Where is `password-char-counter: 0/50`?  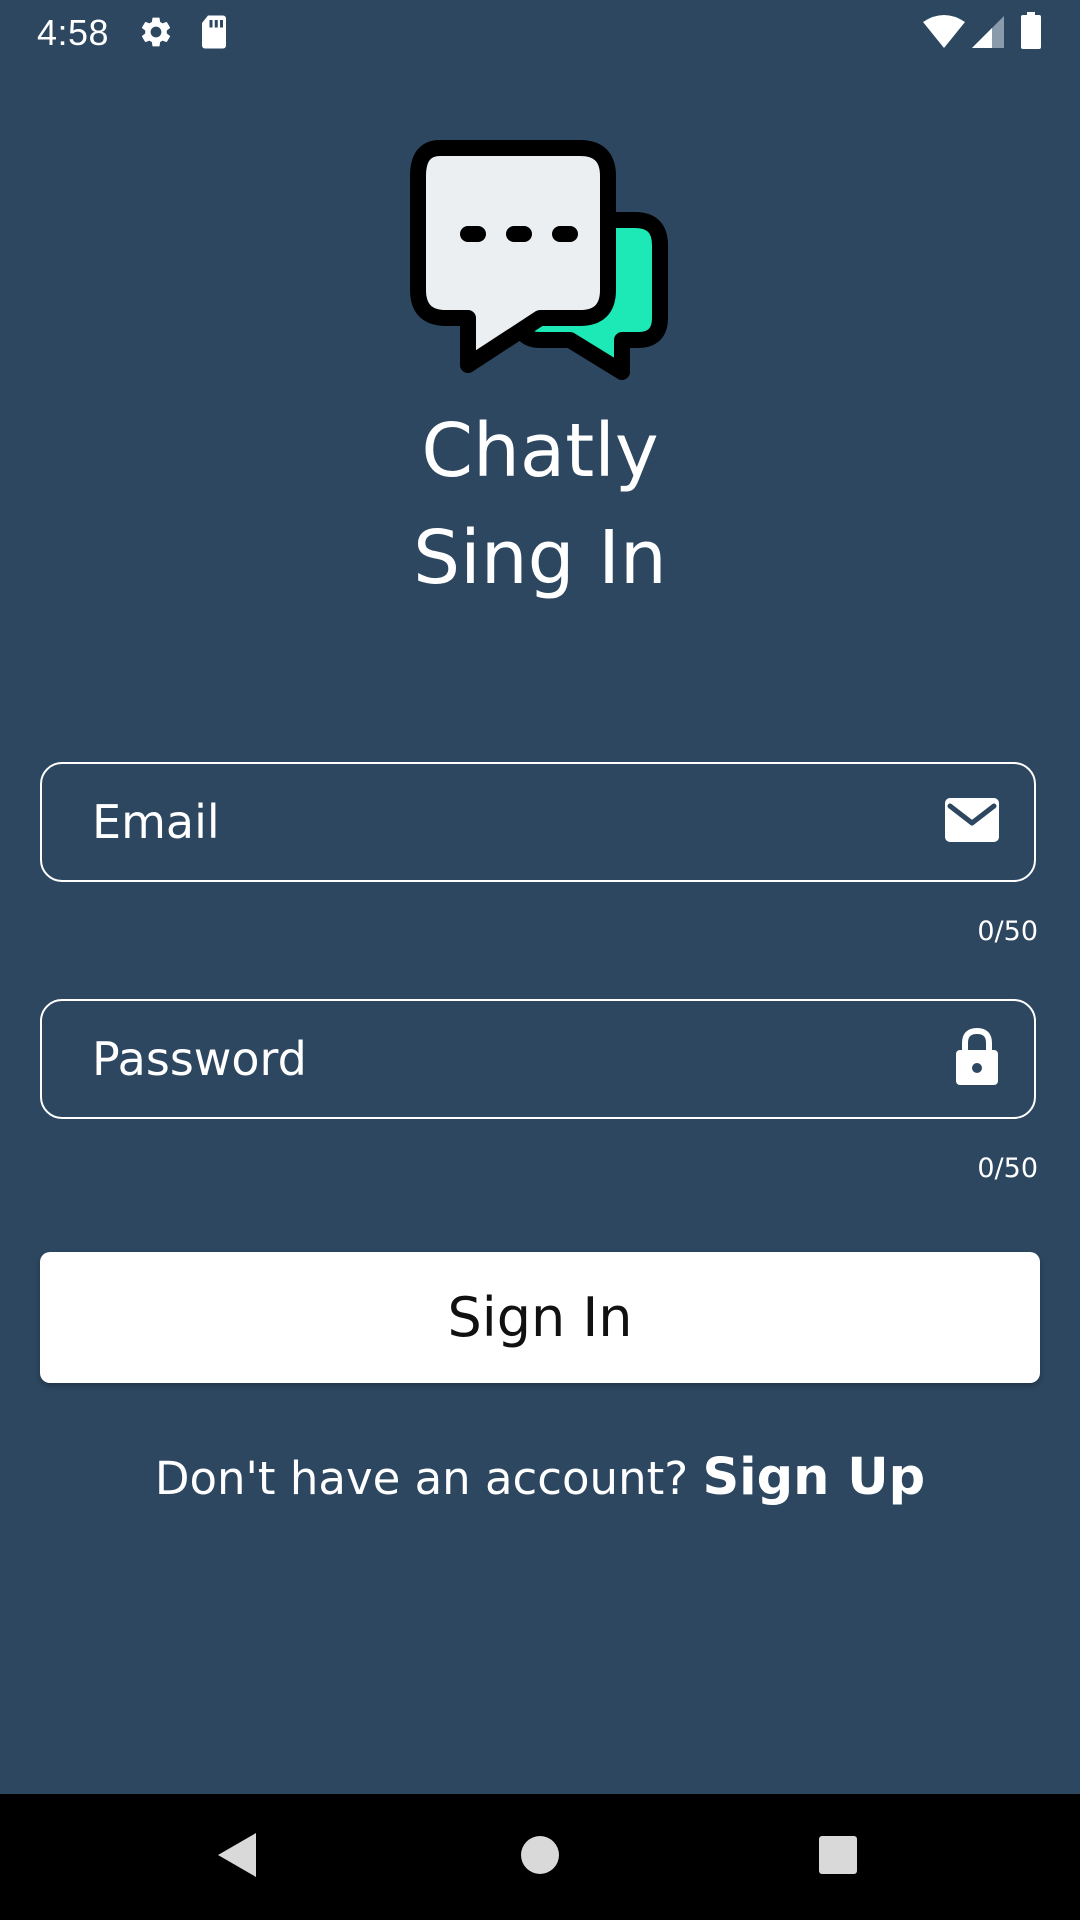
password-char-counter: 0/50 is located at coordinates (1007, 1168).